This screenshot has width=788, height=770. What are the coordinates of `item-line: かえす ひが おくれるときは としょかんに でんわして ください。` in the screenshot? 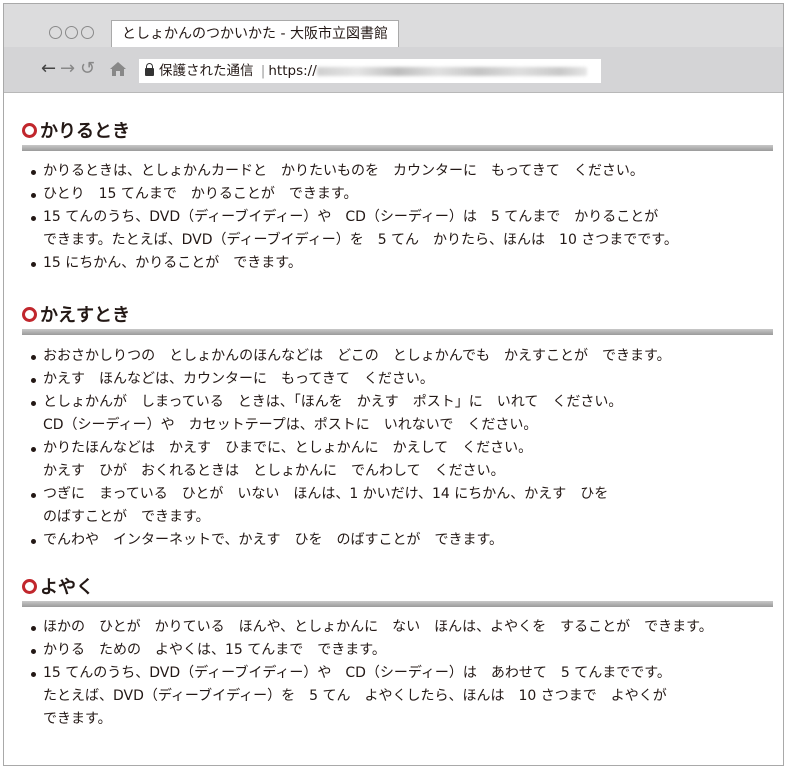 It's located at (274, 471).